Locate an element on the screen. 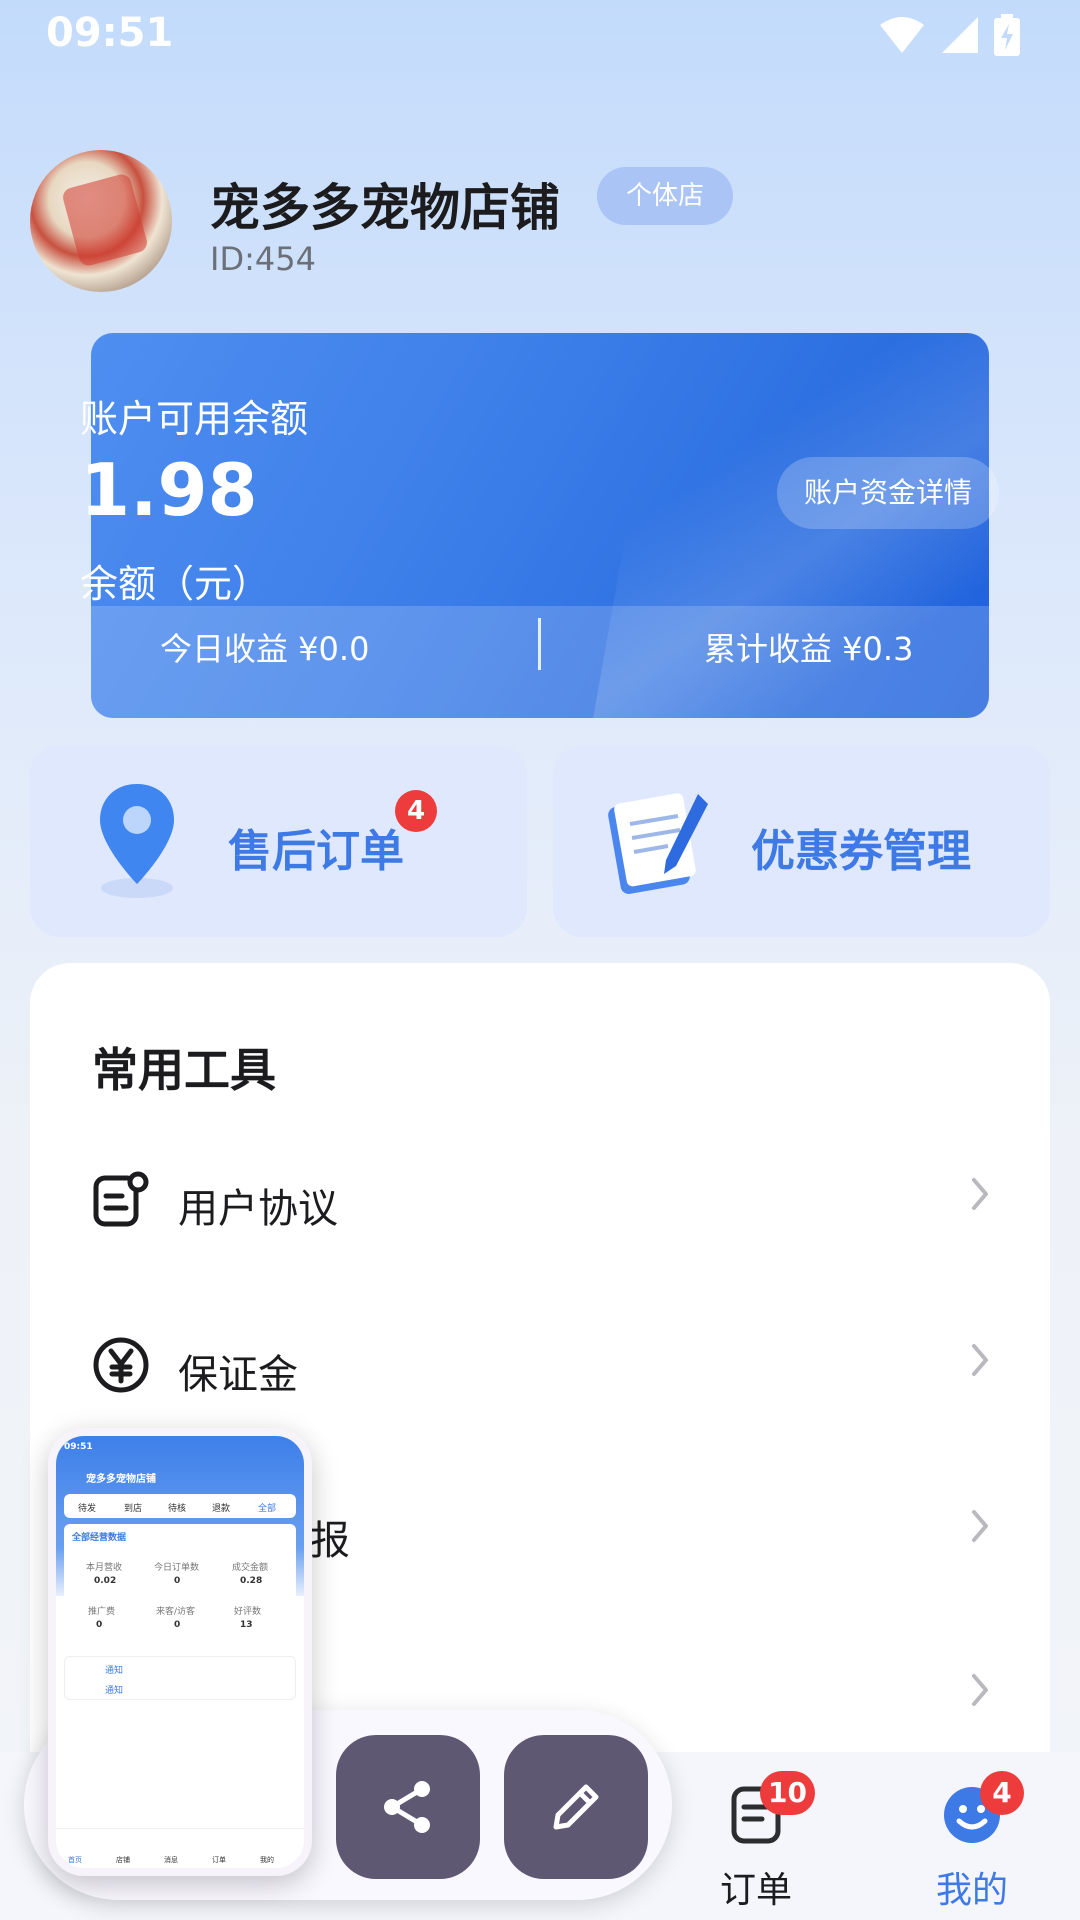  mini-tab: 待发 is located at coordinates (87, 1509).